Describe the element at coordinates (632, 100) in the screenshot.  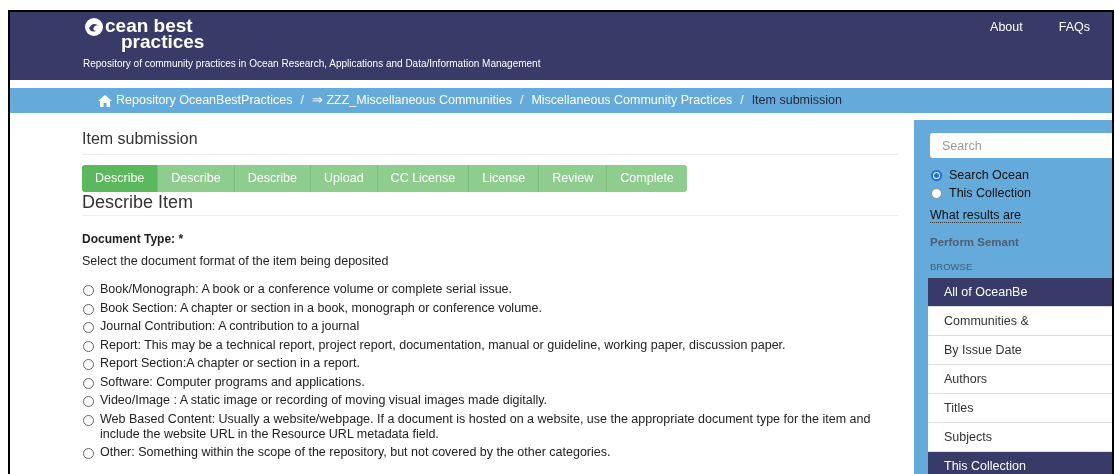
I see `breadcrumb-link: Miscellaneous Community Practices` at that location.